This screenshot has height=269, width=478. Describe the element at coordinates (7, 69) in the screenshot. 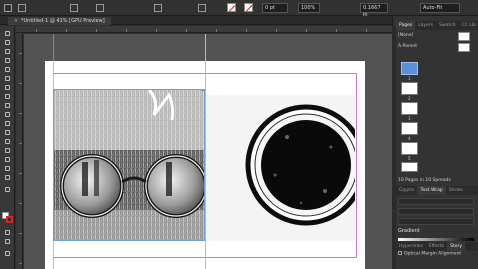

I see `type-tool-icon` at that location.